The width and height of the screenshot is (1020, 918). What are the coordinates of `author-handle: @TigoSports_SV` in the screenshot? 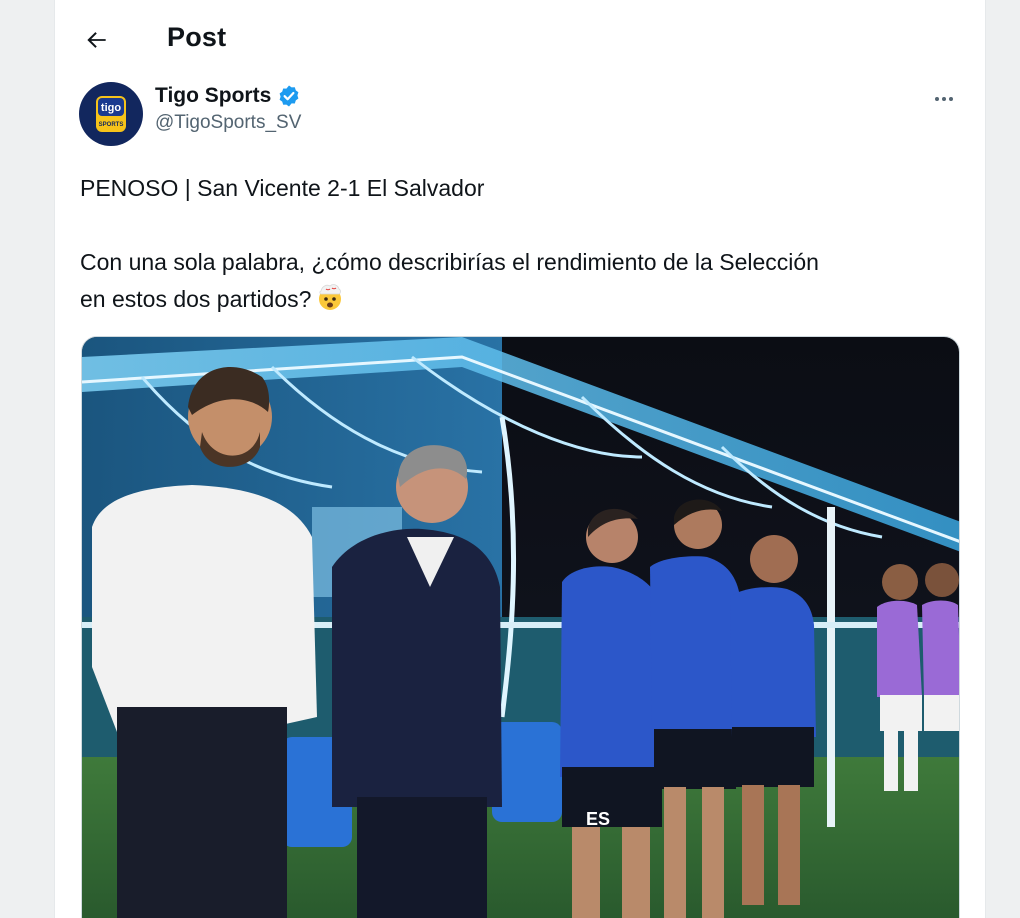 It's located at (228, 123).